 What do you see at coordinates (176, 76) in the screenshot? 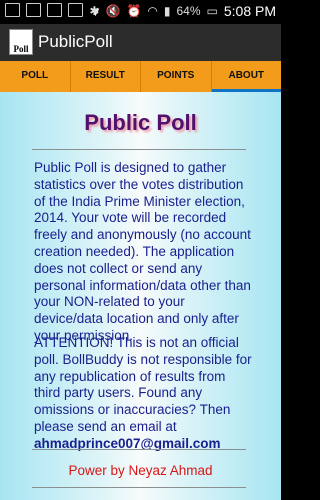
I see `tab-points: POINTS` at bounding box center [176, 76].